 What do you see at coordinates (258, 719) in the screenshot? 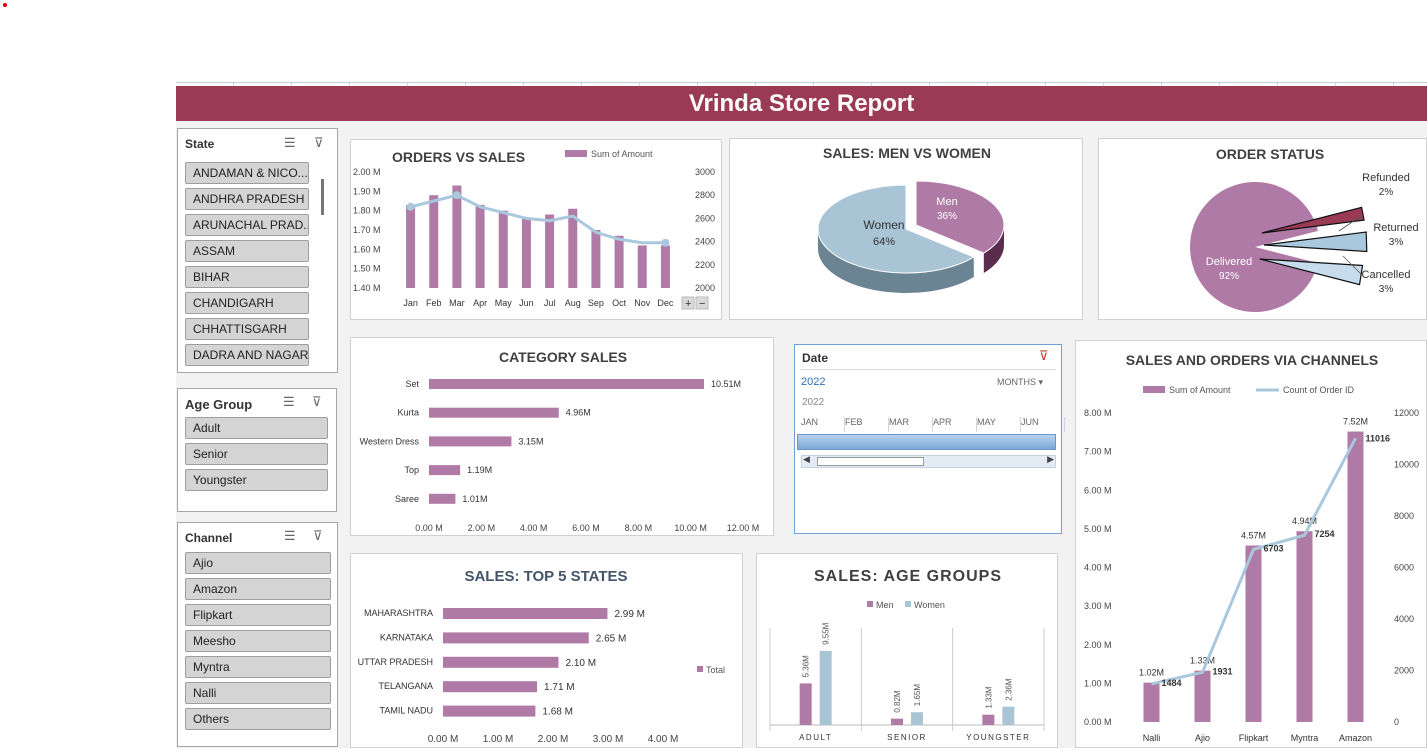
I see `channel-slicer-item: Others` at bounding box center [258, 719].